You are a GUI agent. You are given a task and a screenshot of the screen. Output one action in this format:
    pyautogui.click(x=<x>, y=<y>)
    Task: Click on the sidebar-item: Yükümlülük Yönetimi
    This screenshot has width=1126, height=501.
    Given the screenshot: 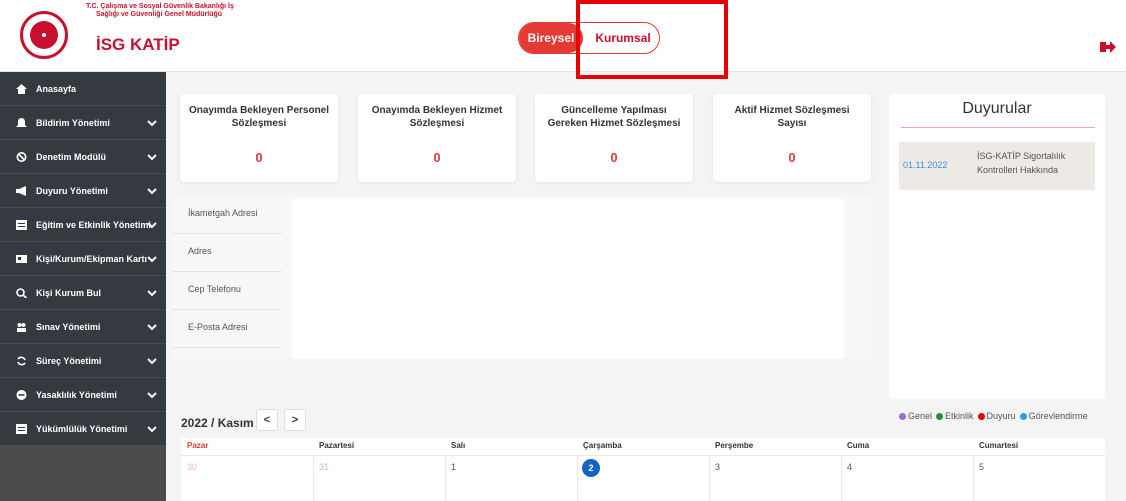 What is the action you would take?
    pyautogui.click(x=83, y=429)
    